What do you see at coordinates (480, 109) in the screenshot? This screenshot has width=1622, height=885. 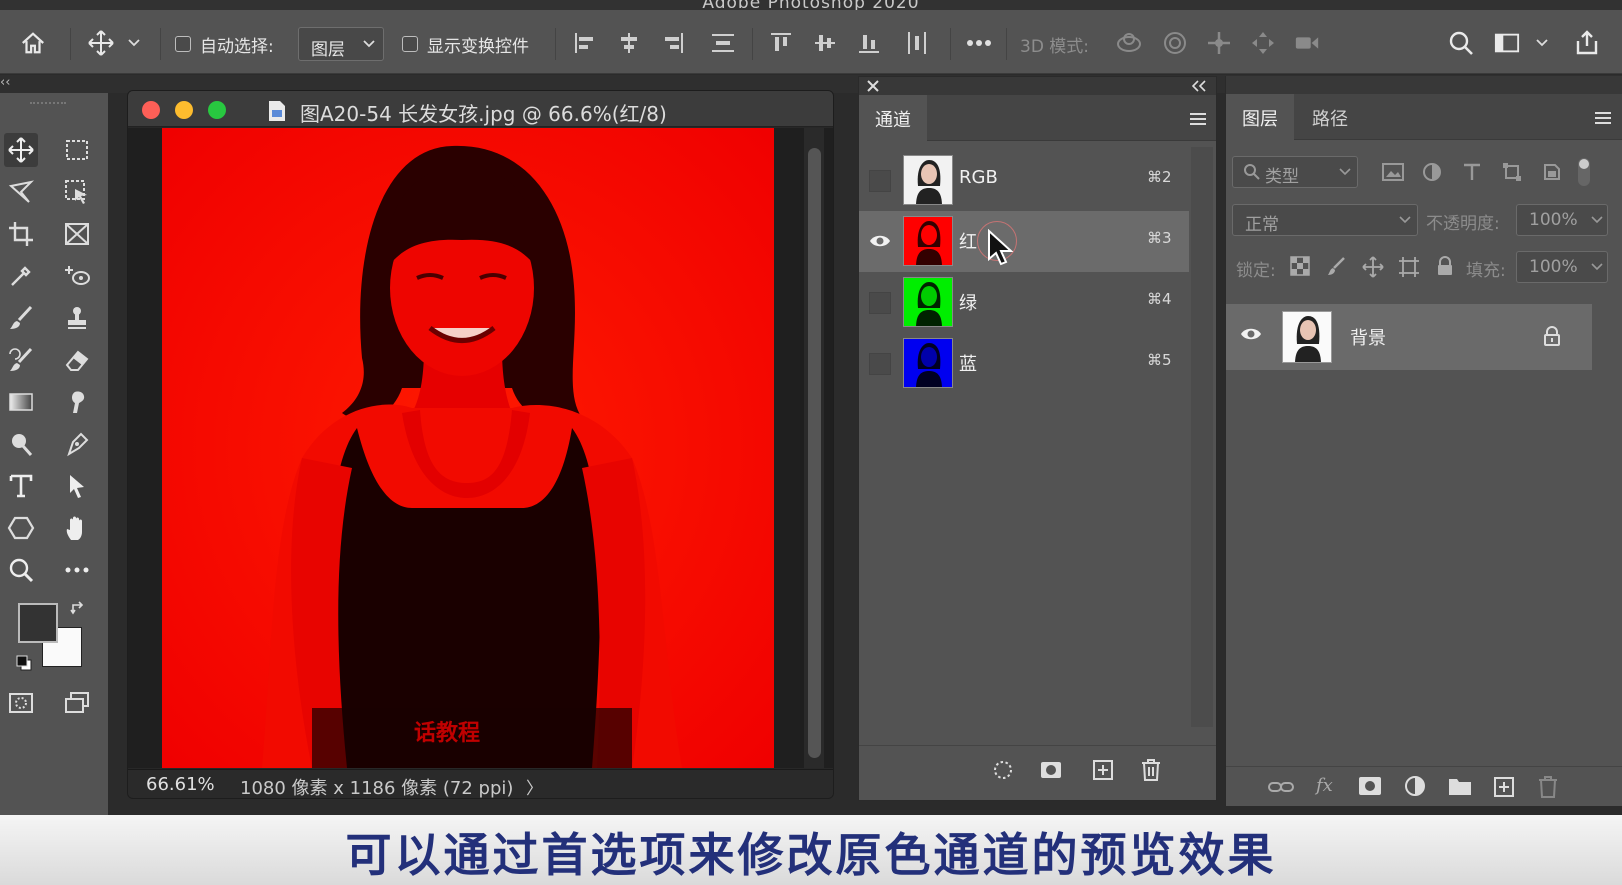 I see `document-titlebar: 图A20-54 长发女孩.jpg @ 66.6%(红/8)` at bounding box center [480, 109].